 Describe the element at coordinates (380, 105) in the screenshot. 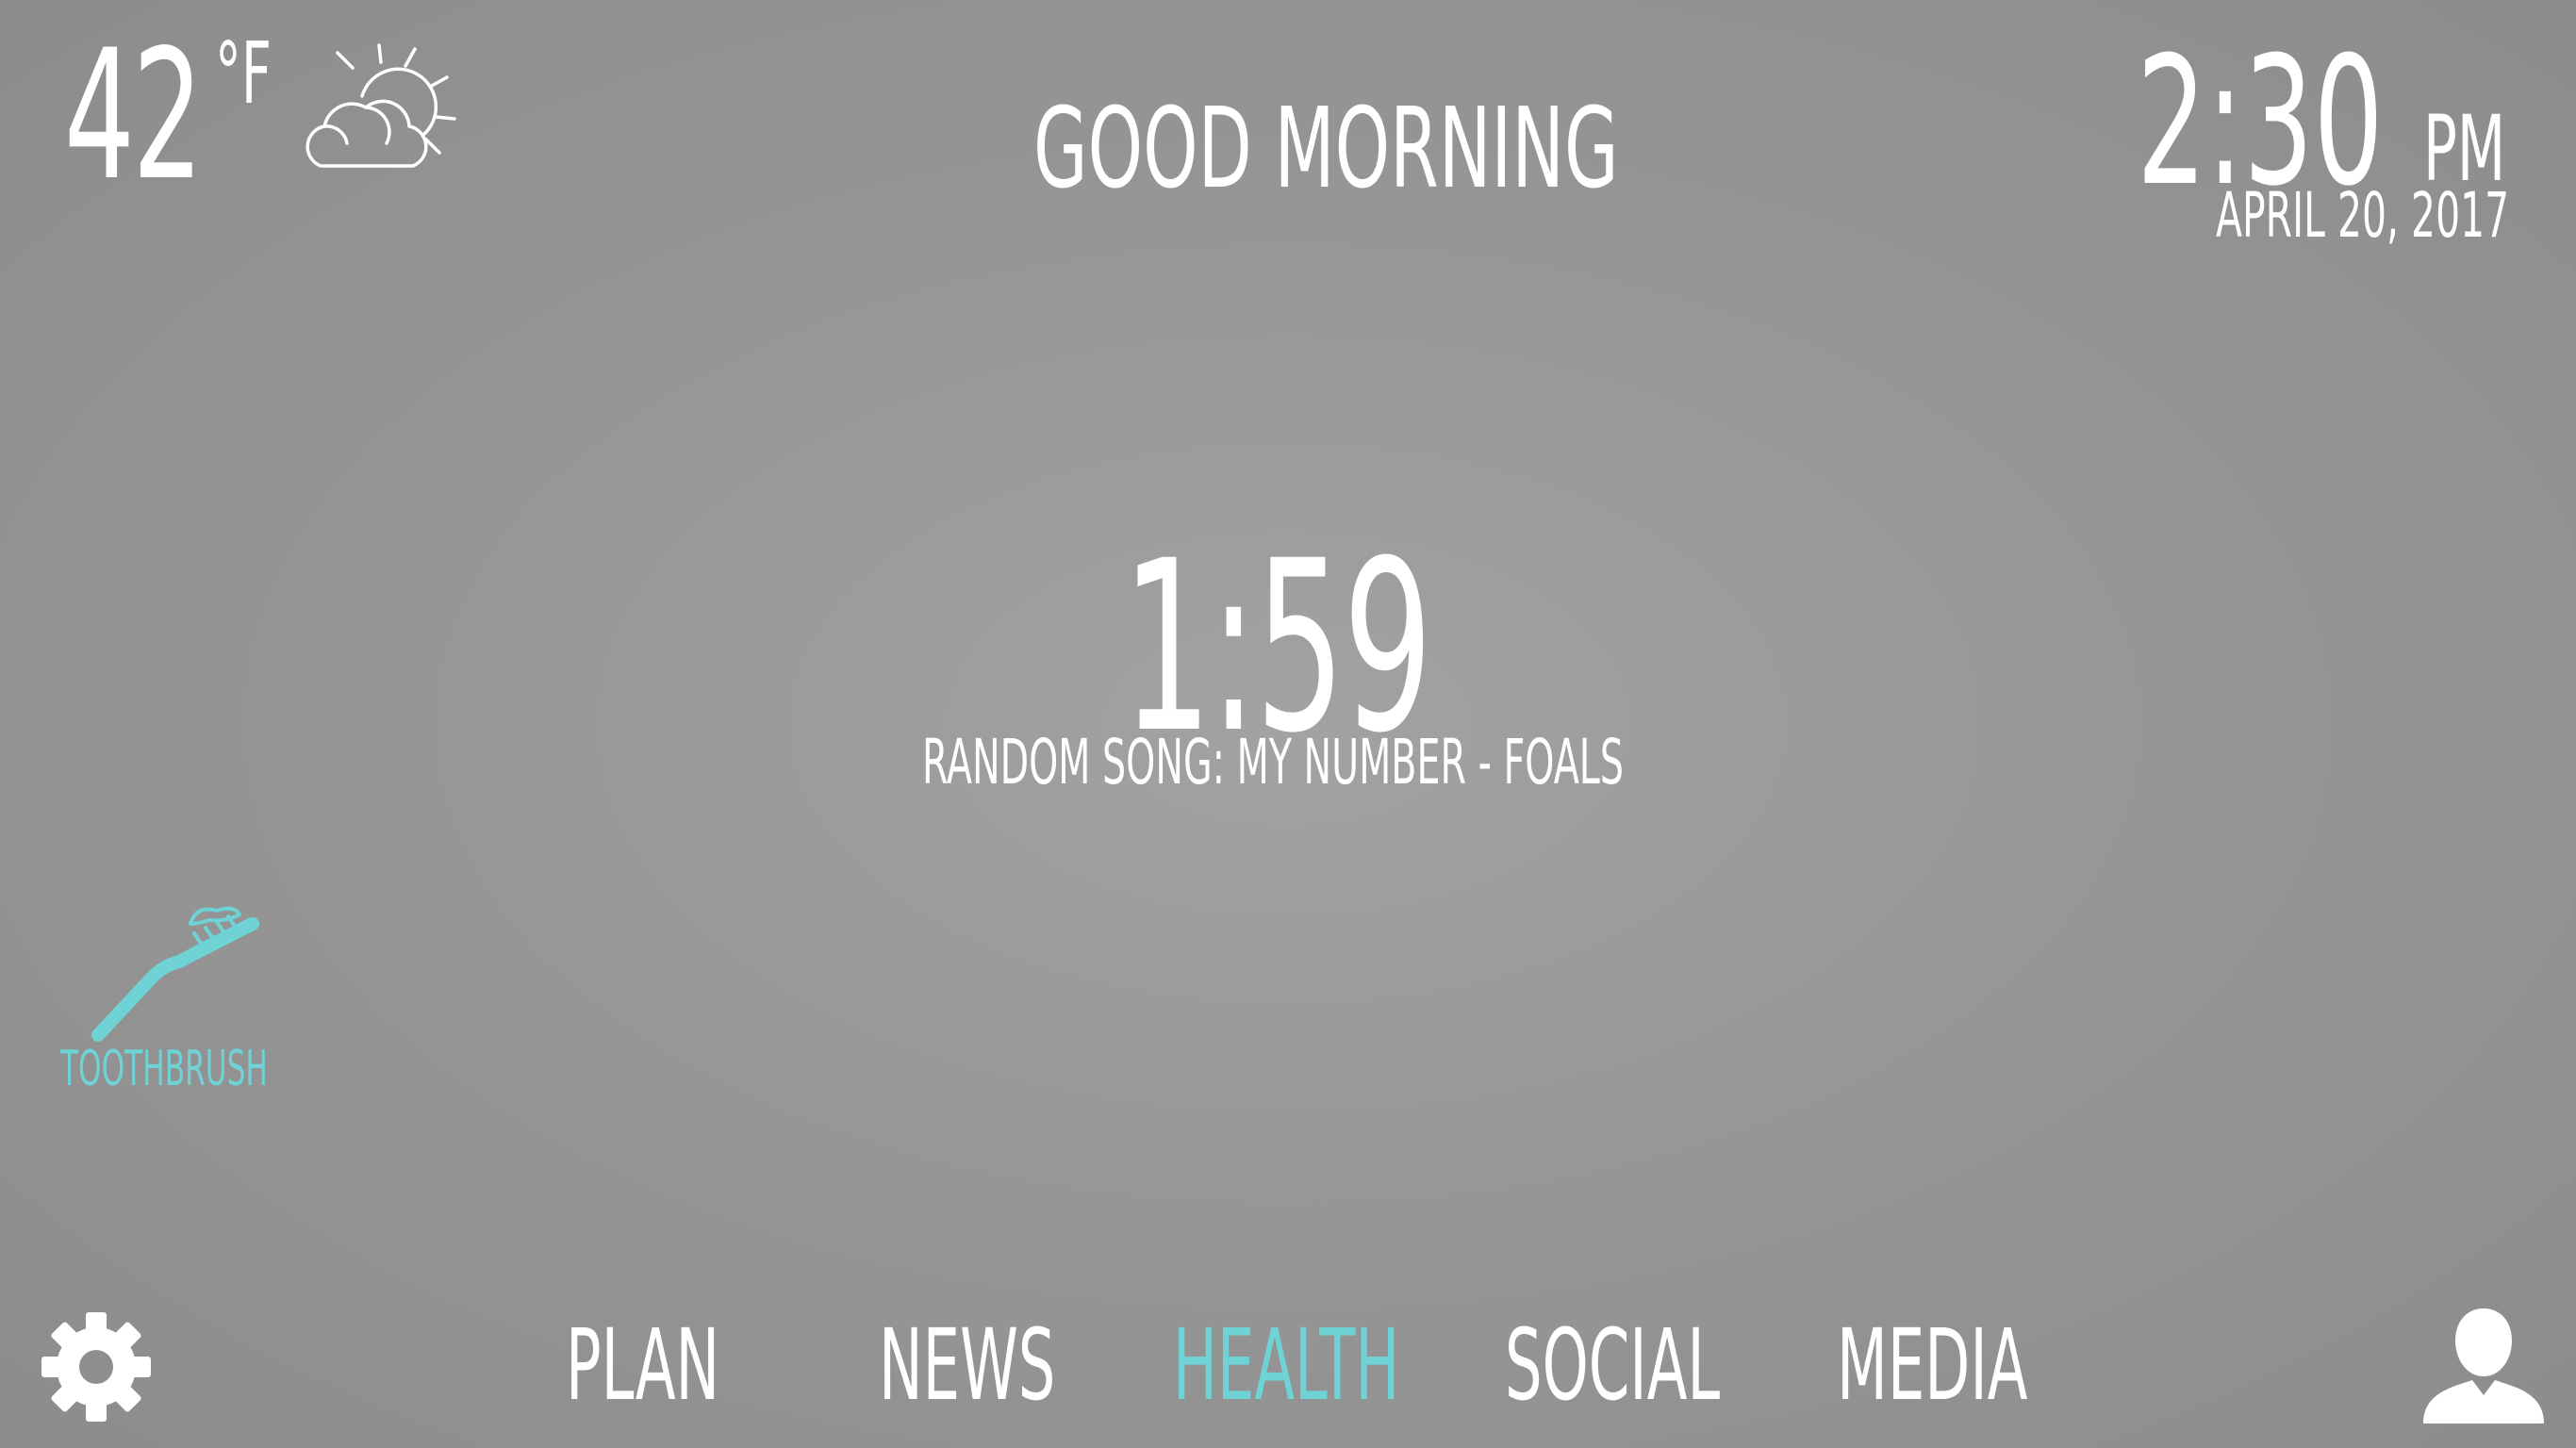

I see `partly-cloudy-icon` at that location.